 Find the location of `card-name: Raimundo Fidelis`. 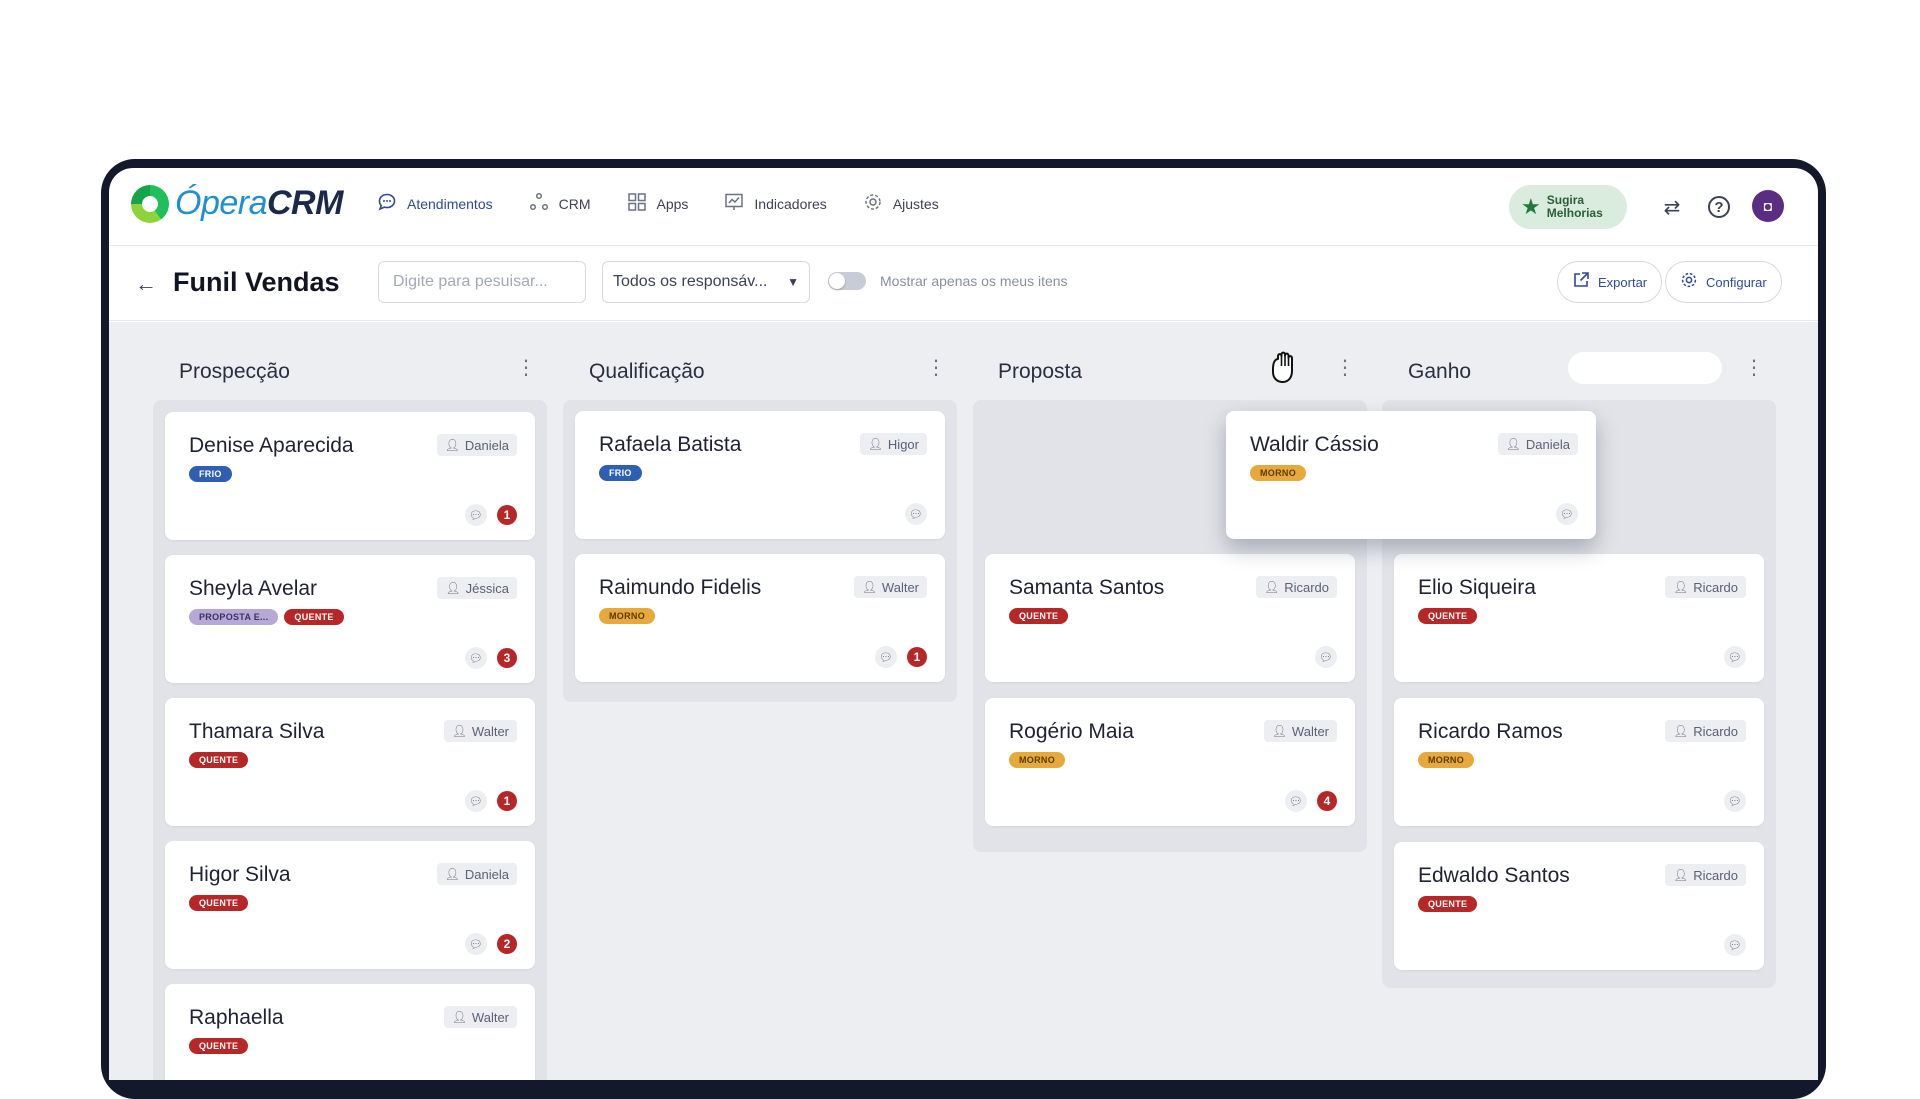

card-name: Raimundo Fidelis is located at coordinates (680, 587).